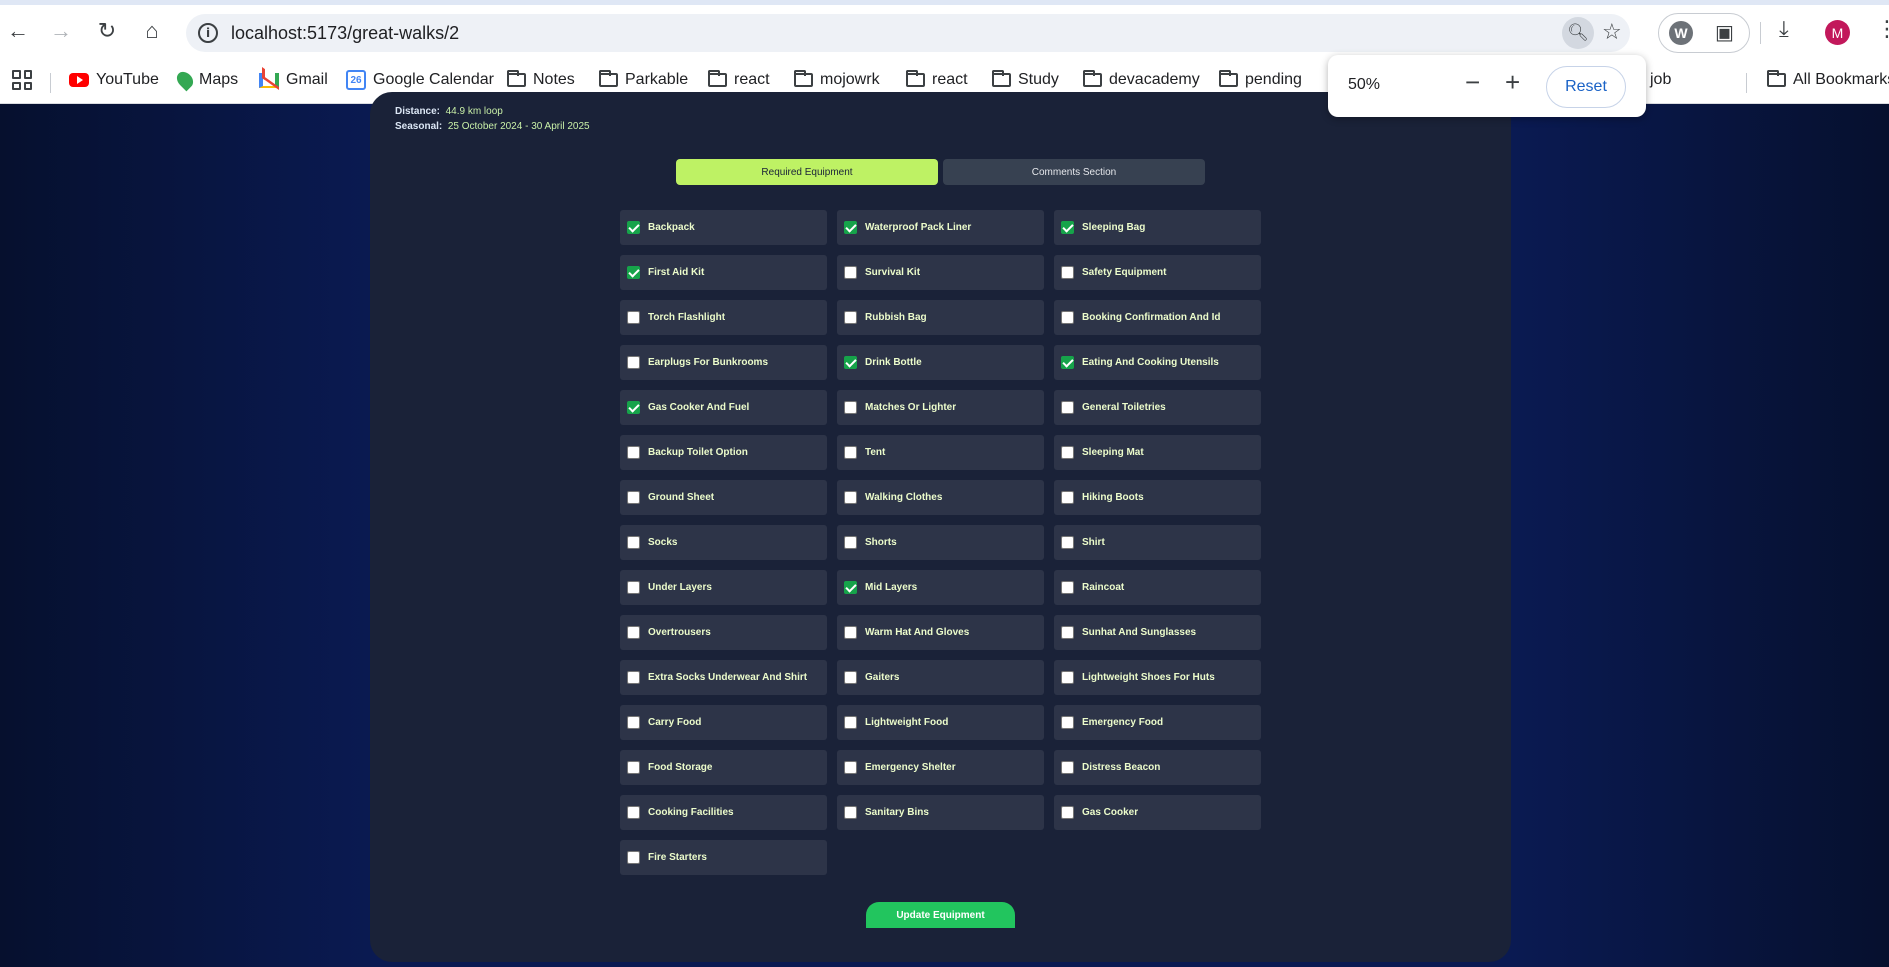 The width and height of the screenshot is (1889, 967). I want to click on equipment-item: Gaiters, so click(940, 677).